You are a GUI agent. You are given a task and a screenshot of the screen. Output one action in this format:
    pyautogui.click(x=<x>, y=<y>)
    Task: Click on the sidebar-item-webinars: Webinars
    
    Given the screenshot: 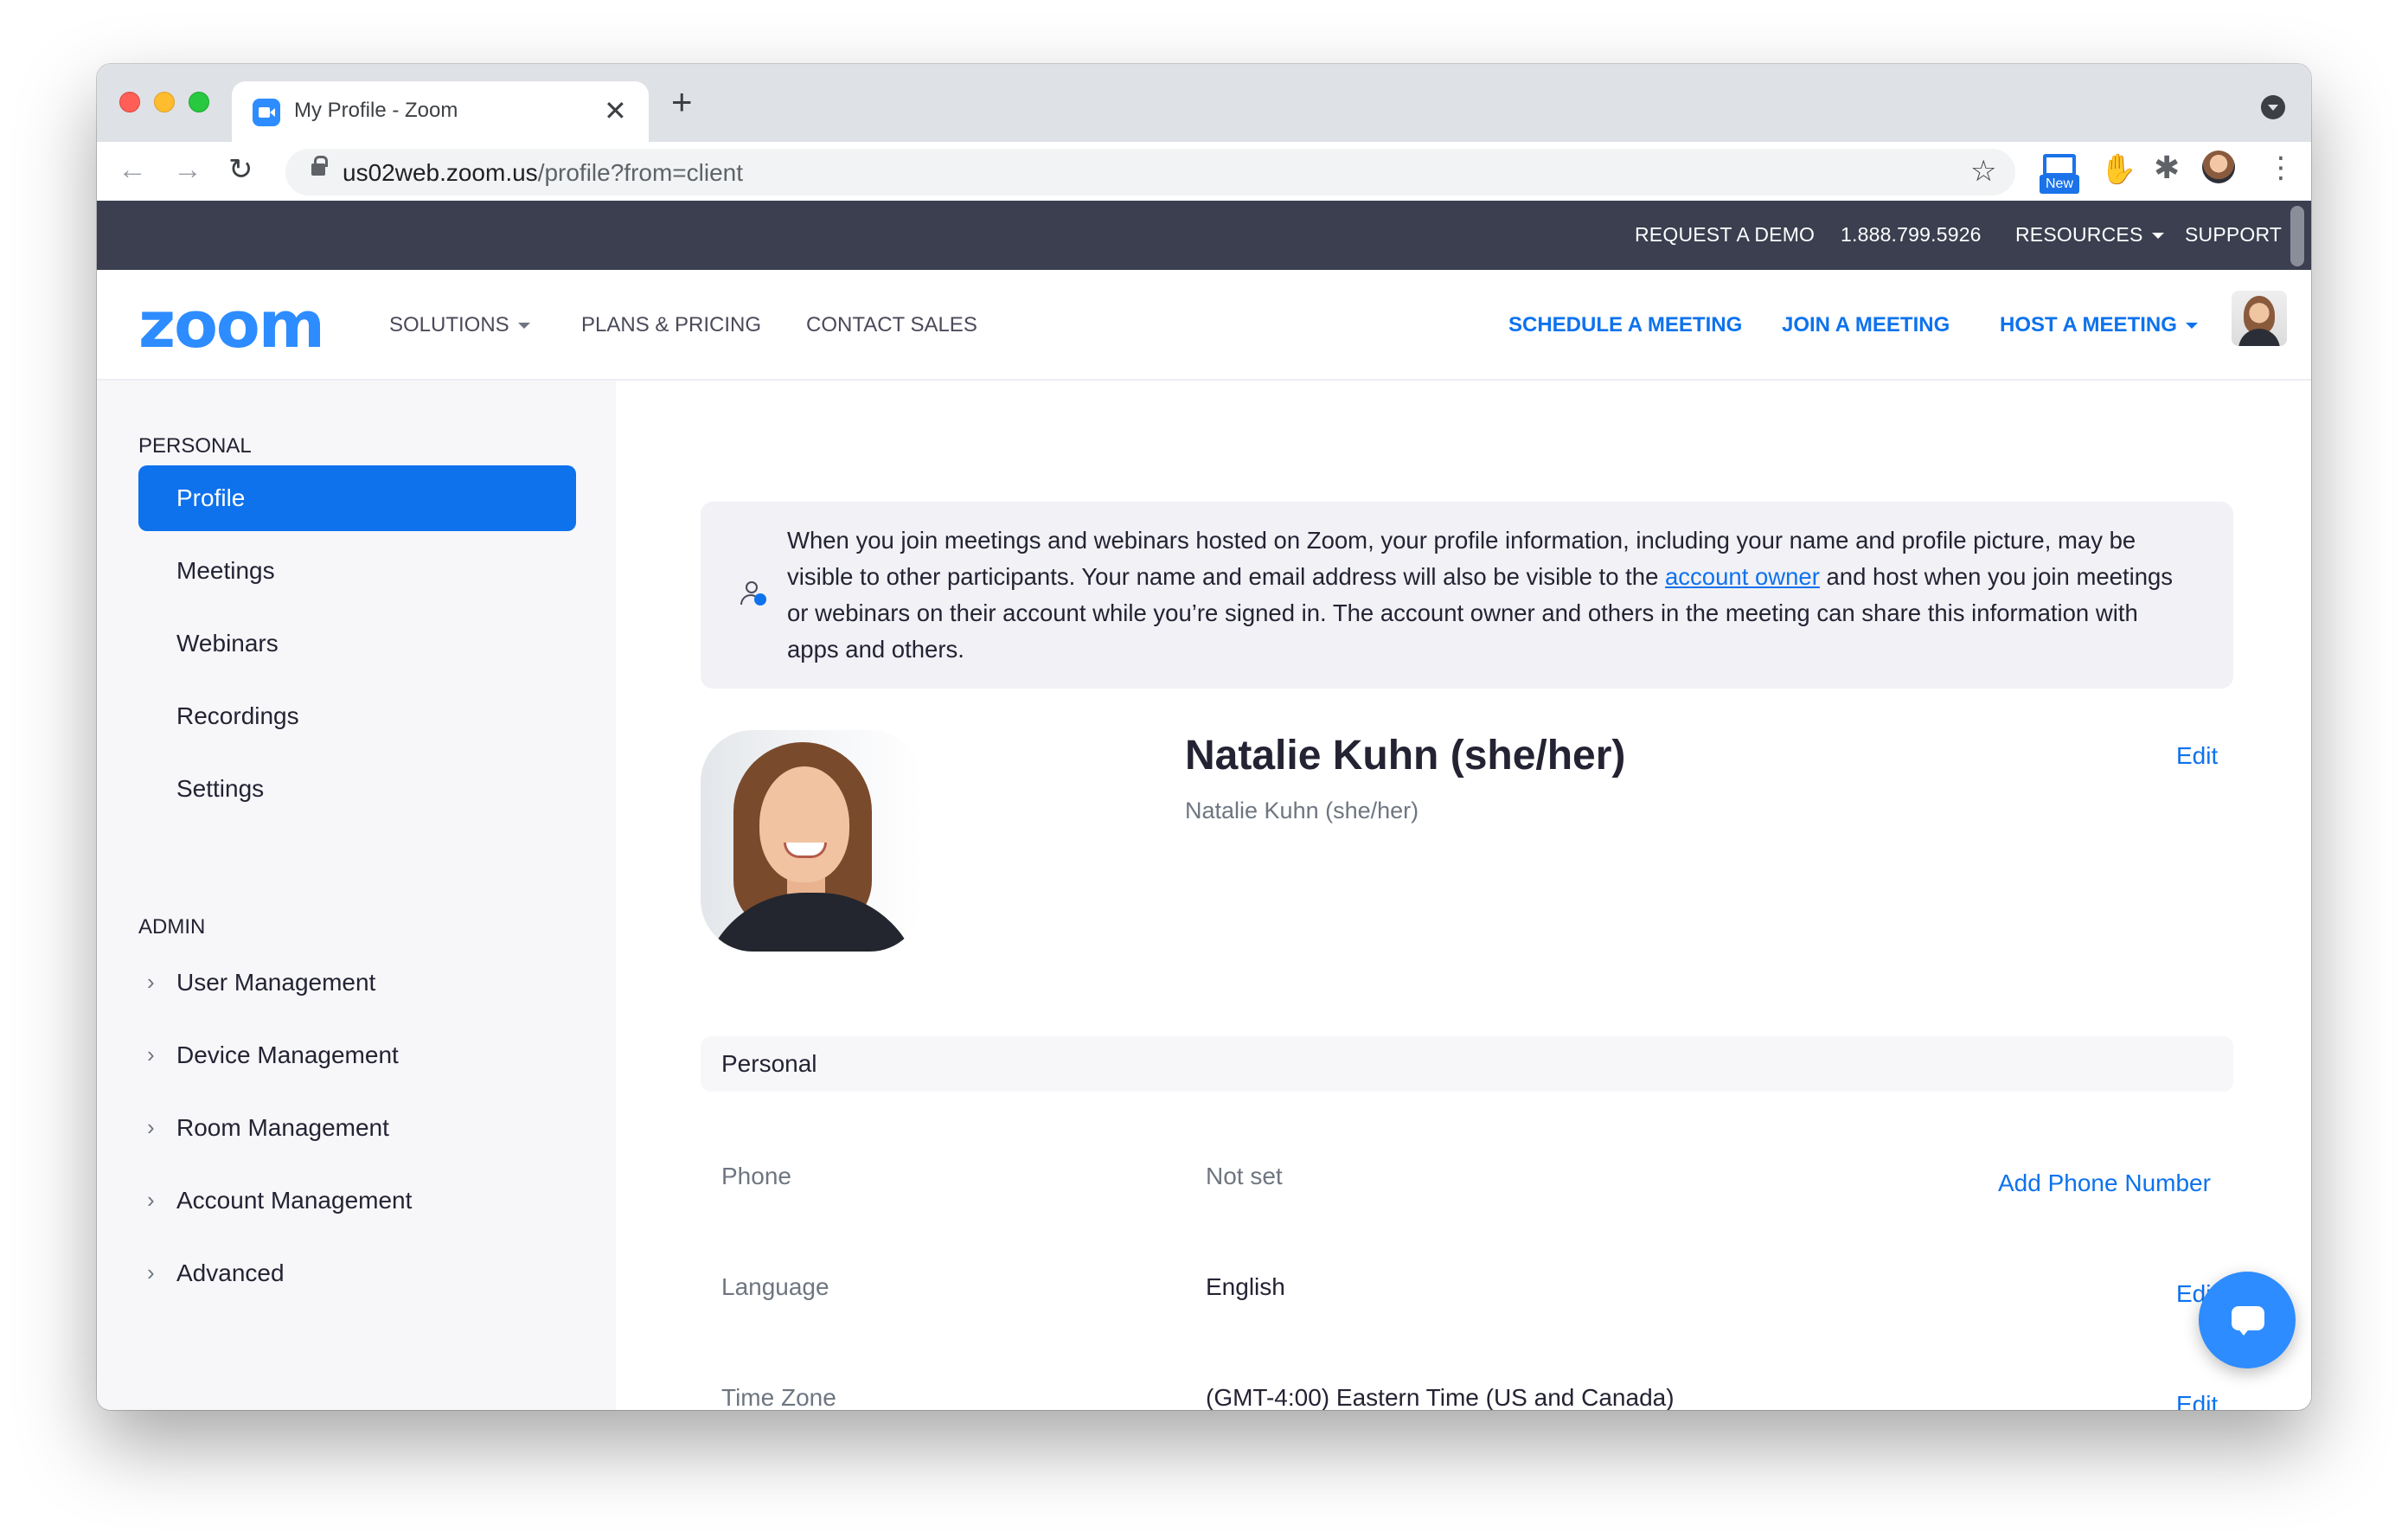 What is the action you would take?
    pyautogui.click(x=357, y=643)
    